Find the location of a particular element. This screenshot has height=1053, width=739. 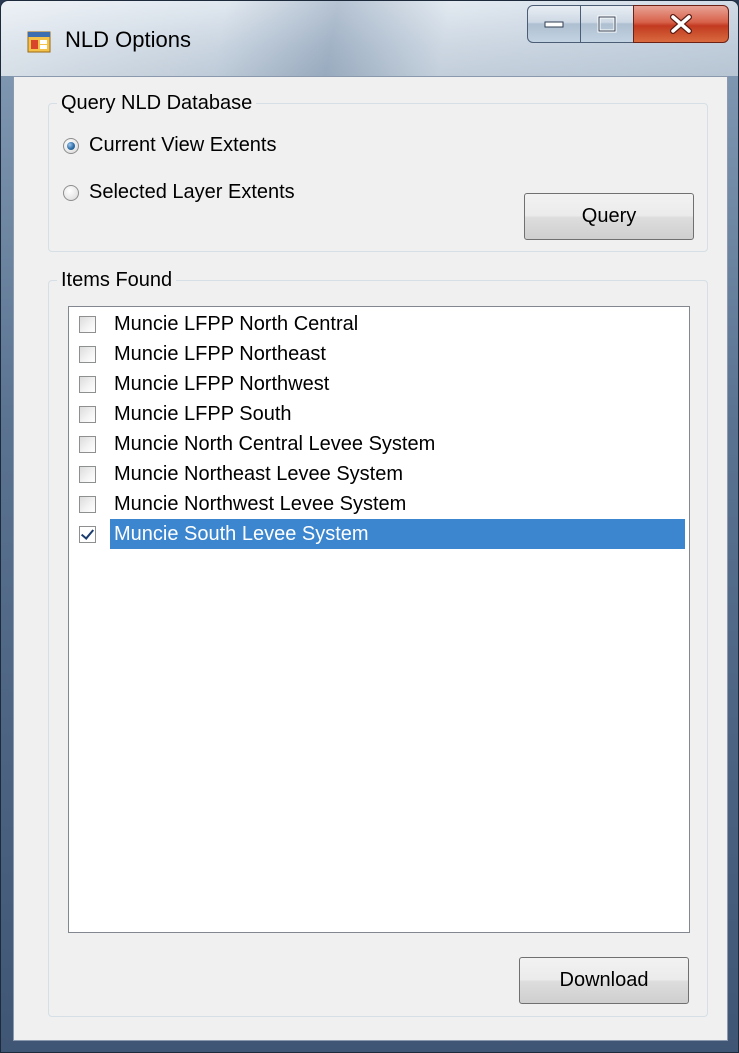

radio-label-selected-layer: Selected Layer Extents is located at coordinates (192, 192).